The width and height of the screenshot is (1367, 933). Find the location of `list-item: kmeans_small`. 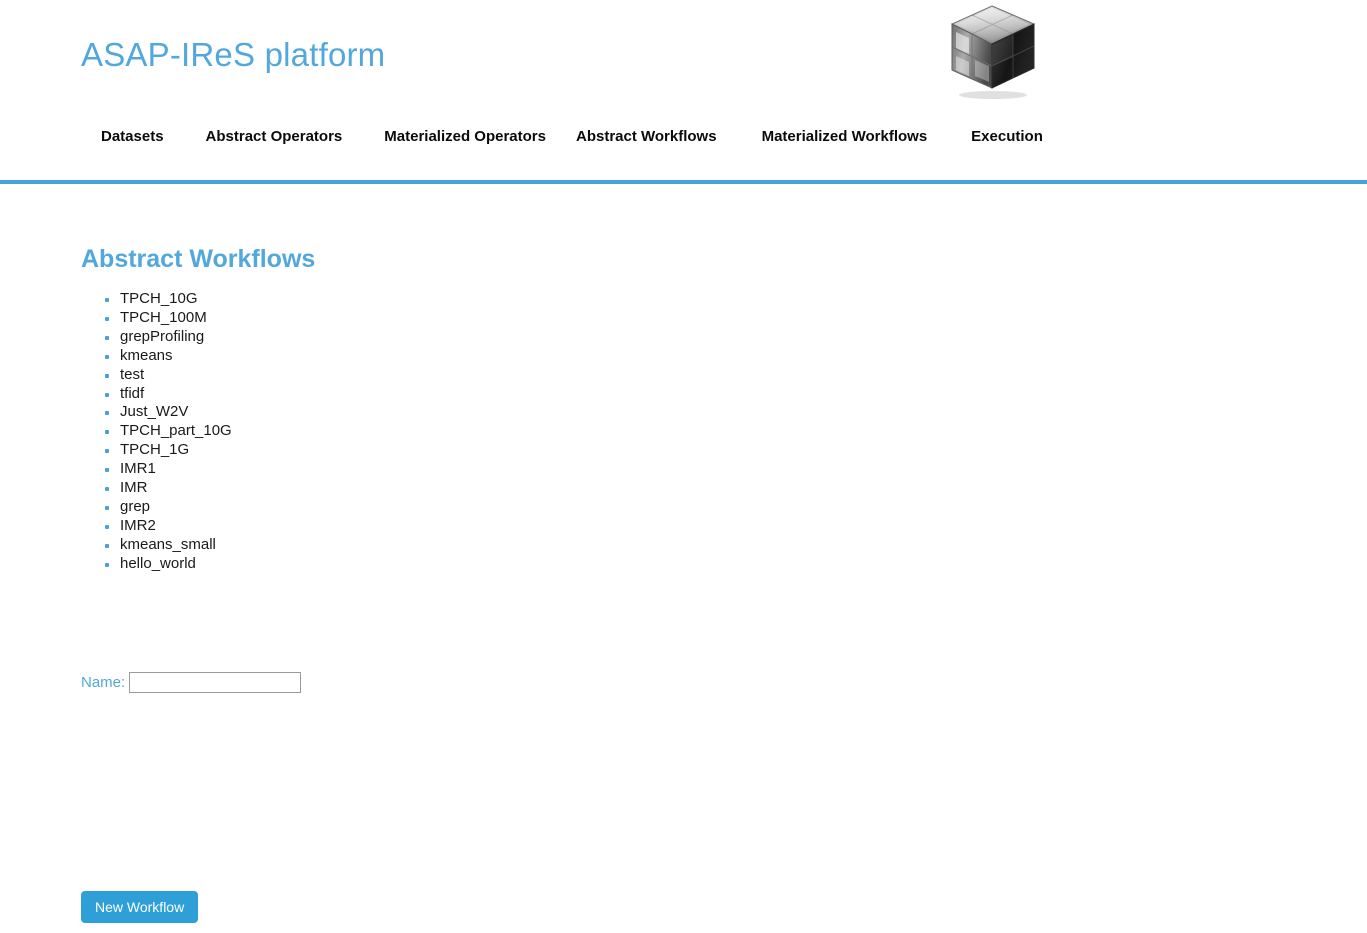

list-item: kmeans_small is located at coordinates (168, 545).